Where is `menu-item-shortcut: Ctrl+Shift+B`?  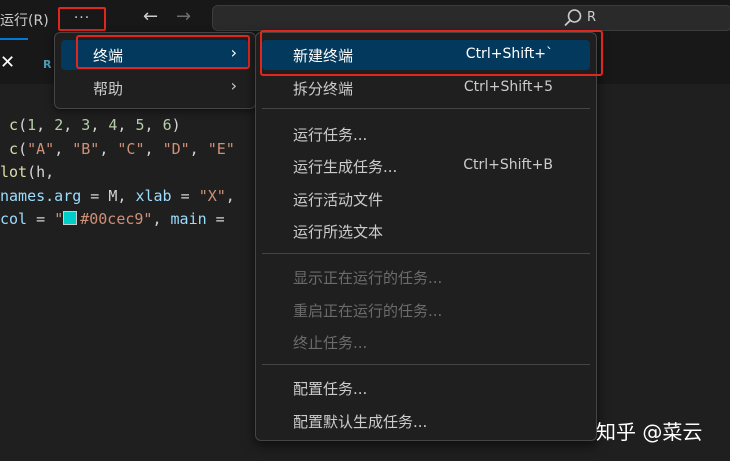 menu-item-shortcut: Ctrl+Shift+B is located at coordinates (508, 165).